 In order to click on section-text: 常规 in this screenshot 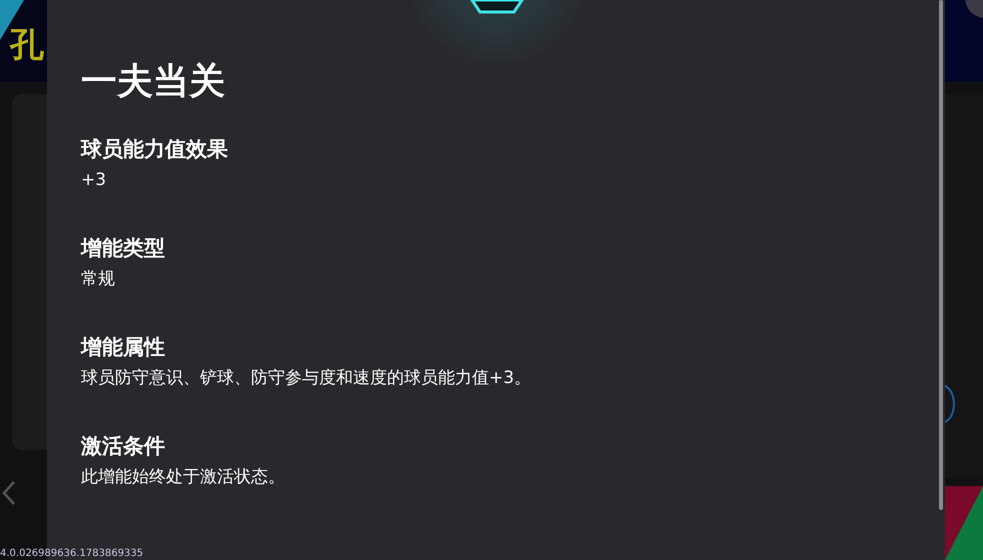, I will do `click(98, 279)`.